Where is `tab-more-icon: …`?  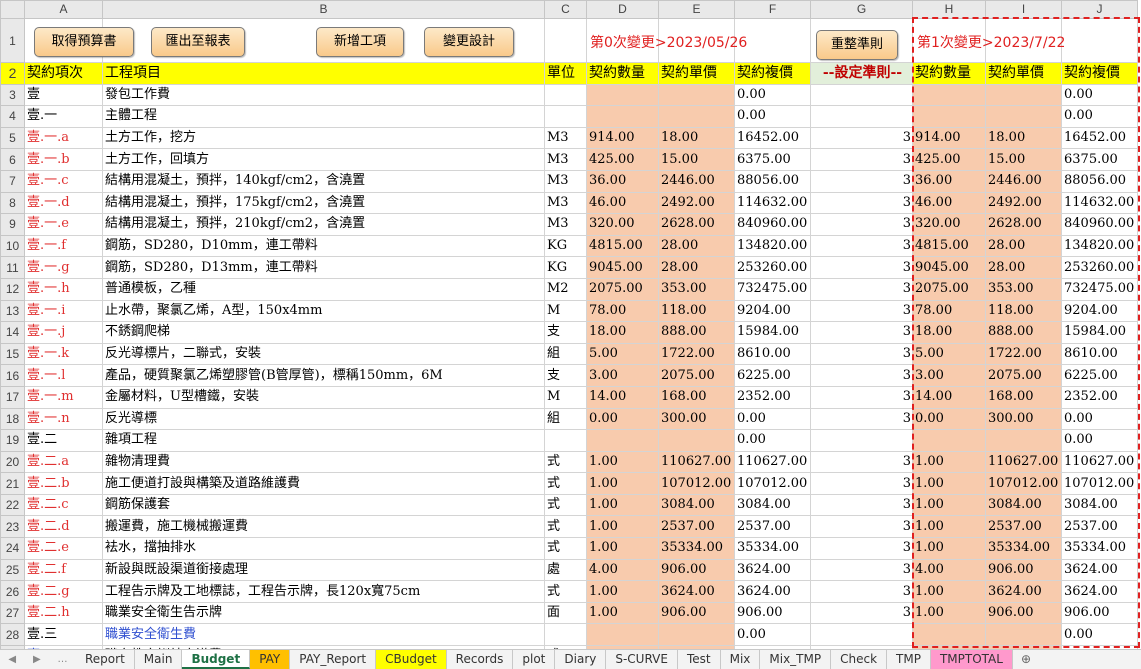 tab-more-icon: … is located at coordinates (63, 659).